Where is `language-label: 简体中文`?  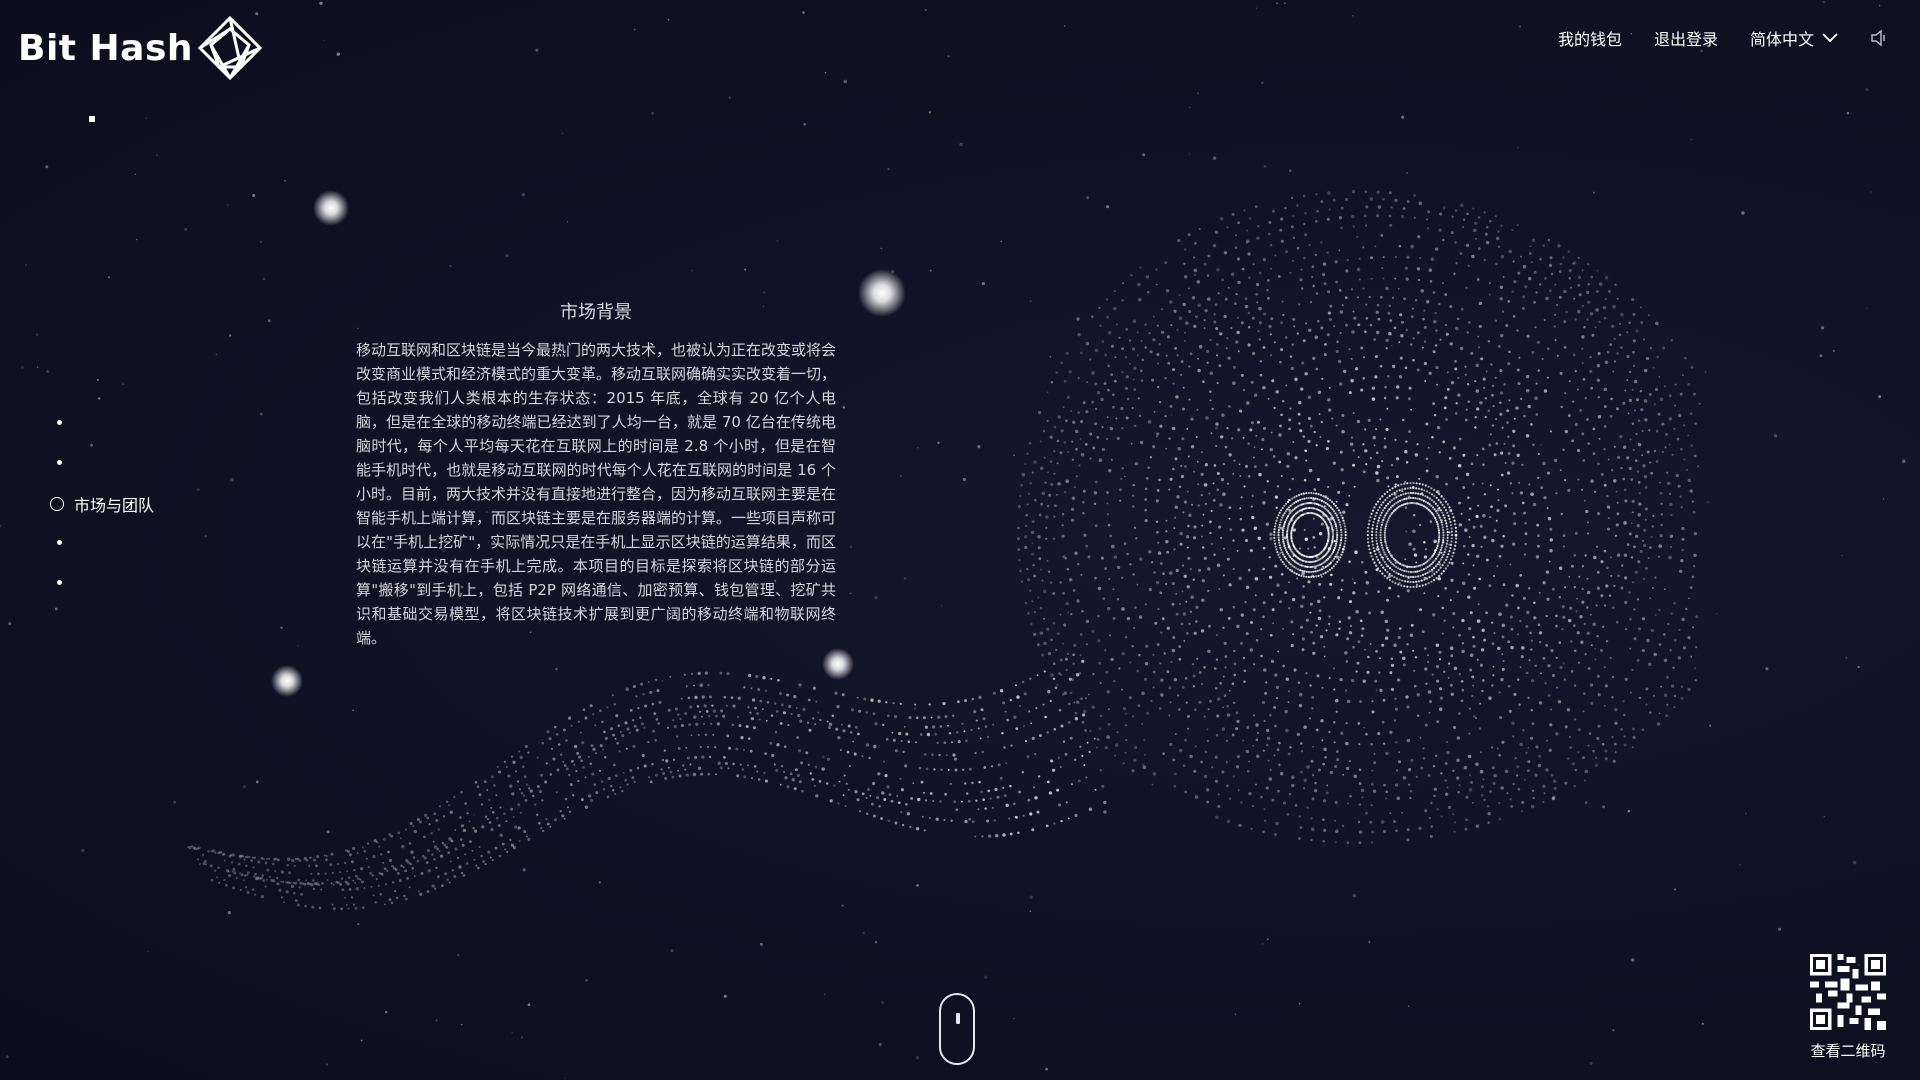 language-label: 简体中文 is located at coordinates (1781, 39).